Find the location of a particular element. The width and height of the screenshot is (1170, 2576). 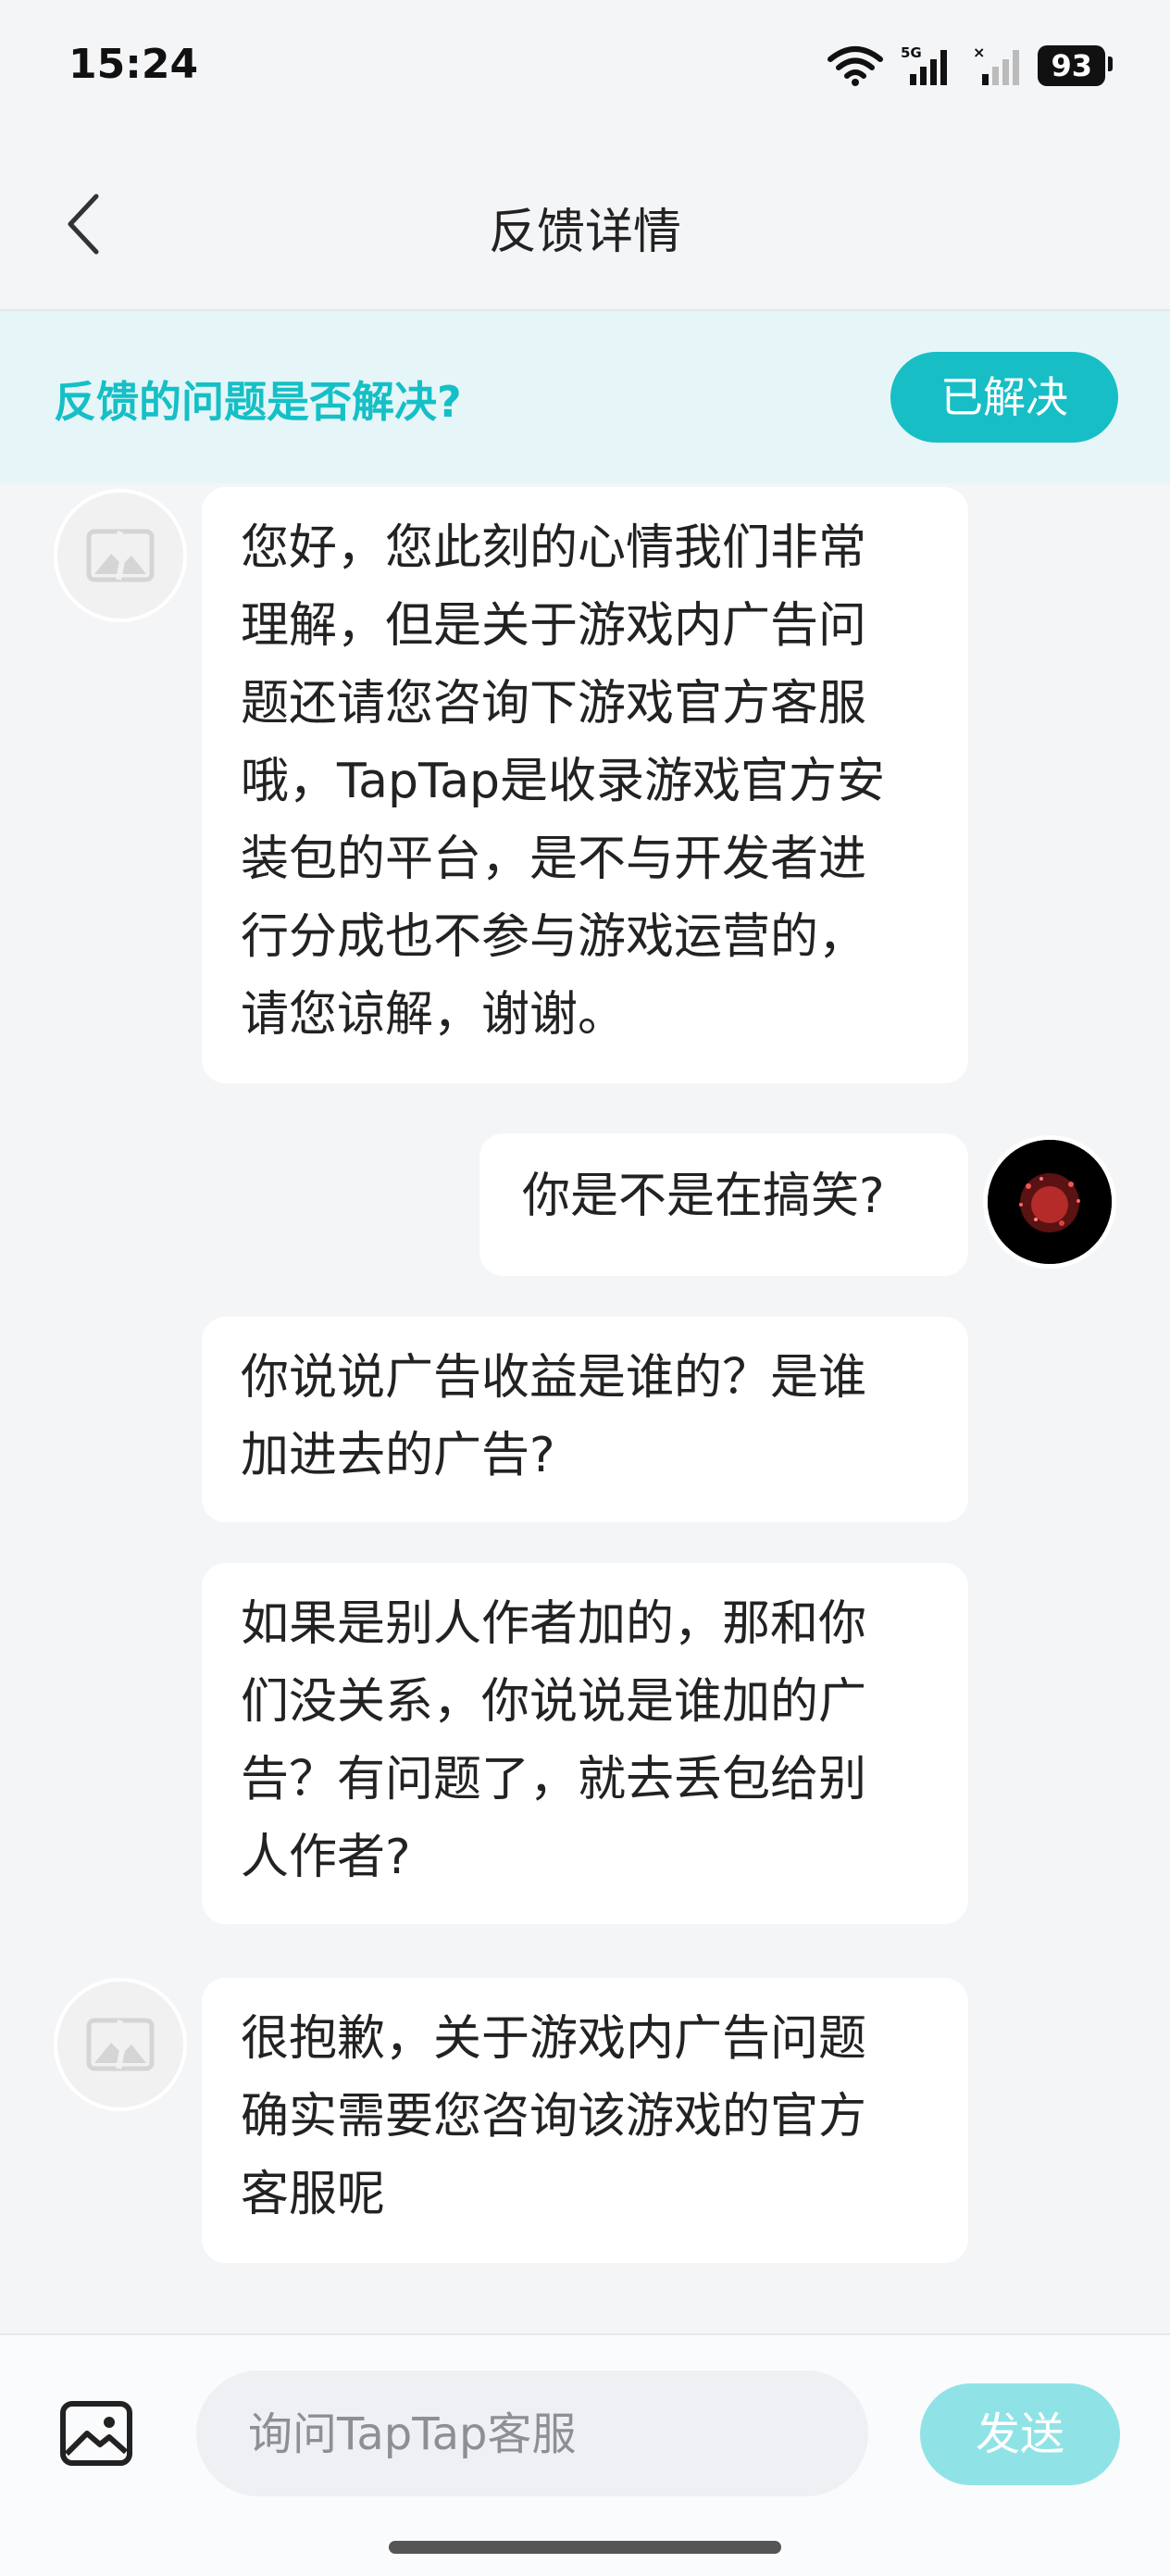

status-time: 15:24 is located at coordinates (133, 65).